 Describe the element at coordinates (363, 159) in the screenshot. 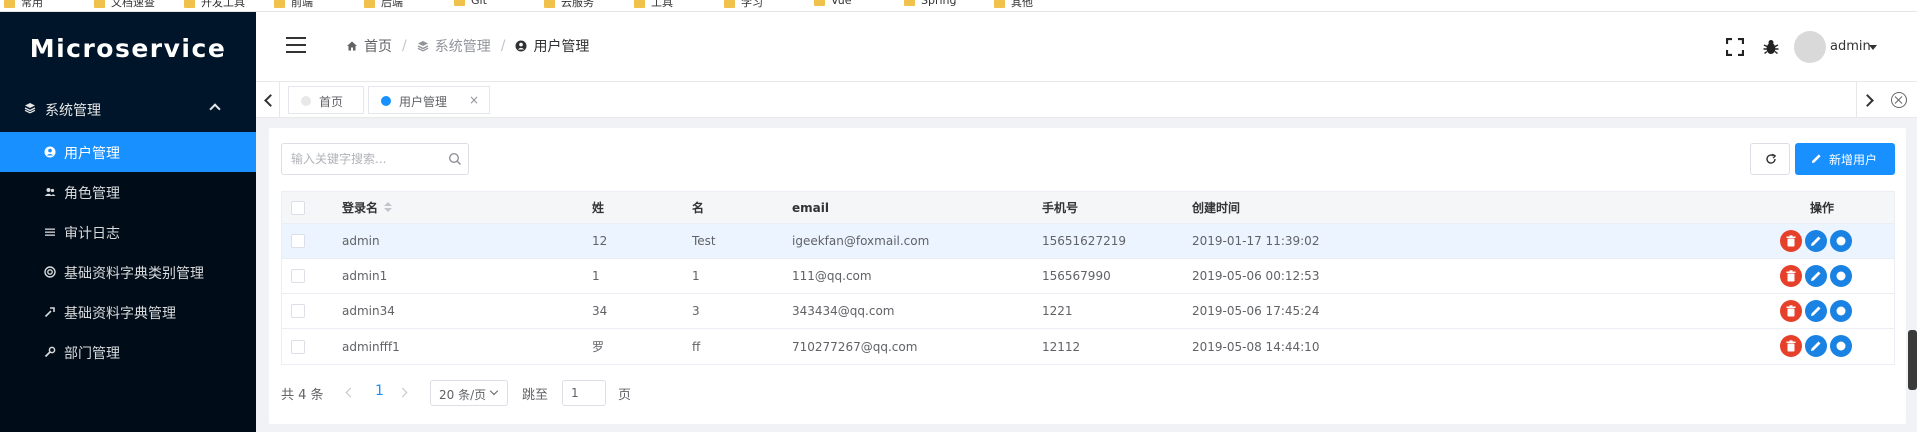

I see `search-input` at that location.